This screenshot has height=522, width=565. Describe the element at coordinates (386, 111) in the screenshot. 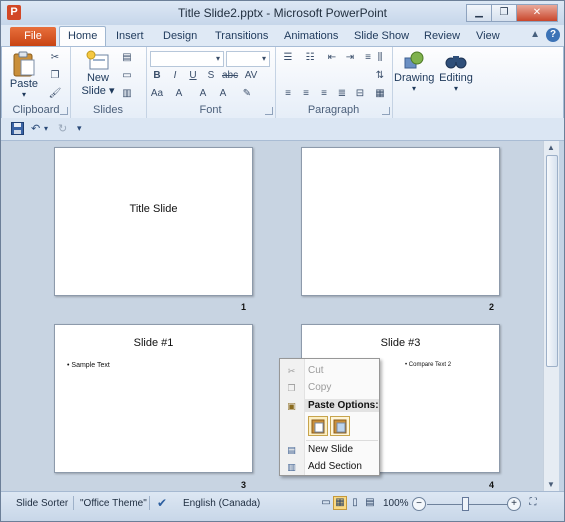

I see `paragraph-launcher-icon` at that location.